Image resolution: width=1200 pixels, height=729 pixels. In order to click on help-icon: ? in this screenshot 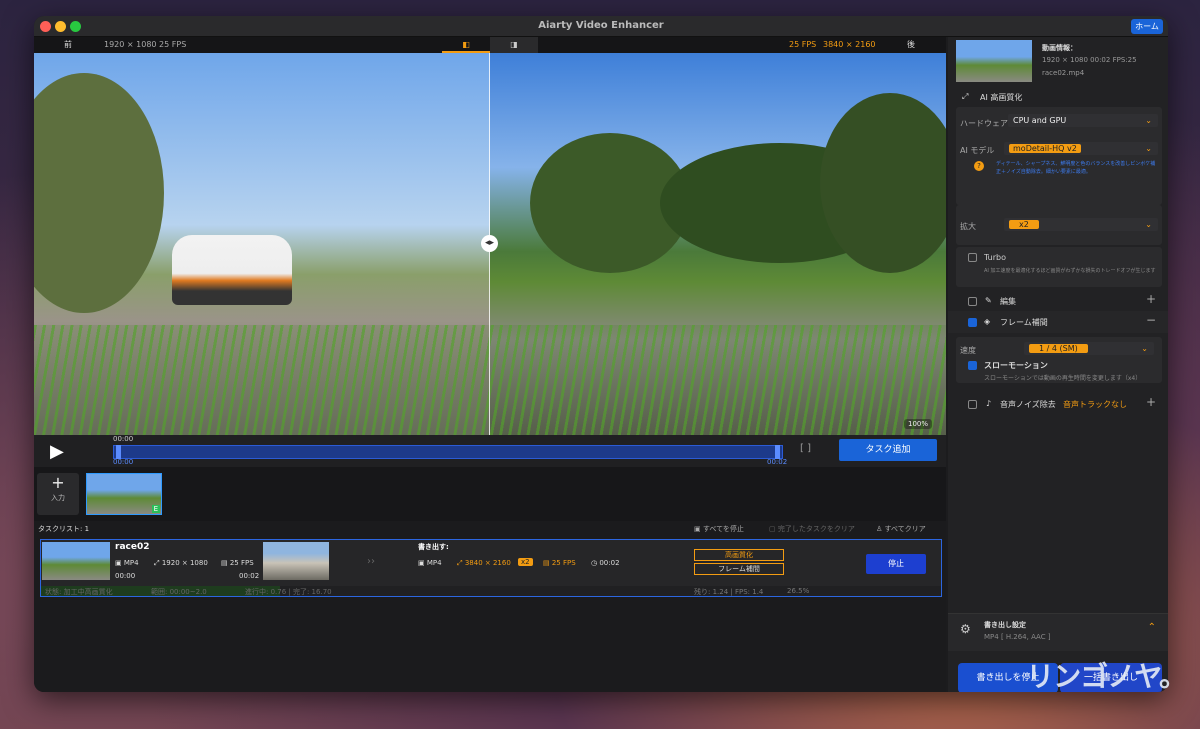, I will do `click(979, 166)`.